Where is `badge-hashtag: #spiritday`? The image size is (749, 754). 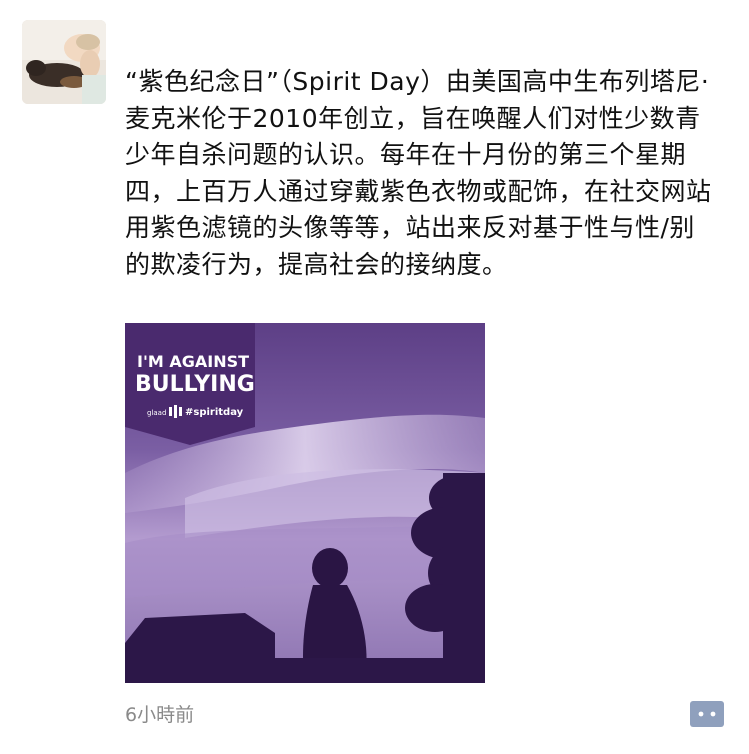 badge-hashtag: #spiritday is located at coordinates (214, 412).